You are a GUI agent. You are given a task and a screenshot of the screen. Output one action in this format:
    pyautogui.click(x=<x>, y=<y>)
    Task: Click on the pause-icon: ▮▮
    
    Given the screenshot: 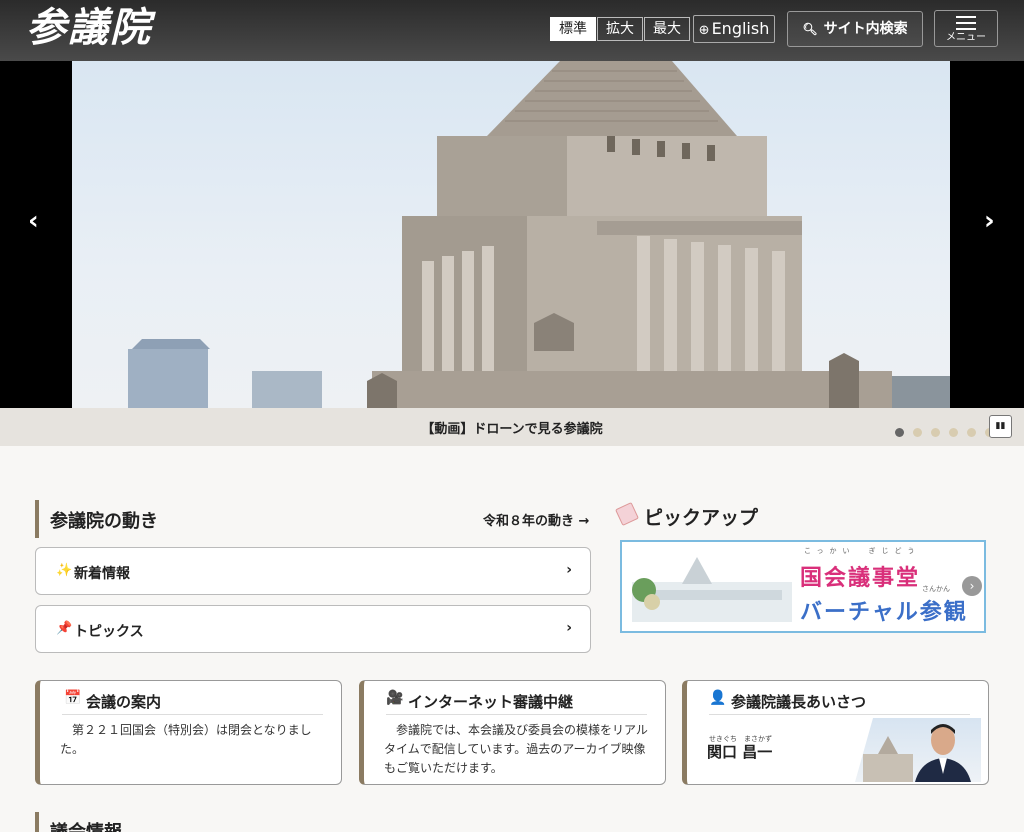 What is the action you would take?
    pyautogui.click(x=1000, y=426)
    